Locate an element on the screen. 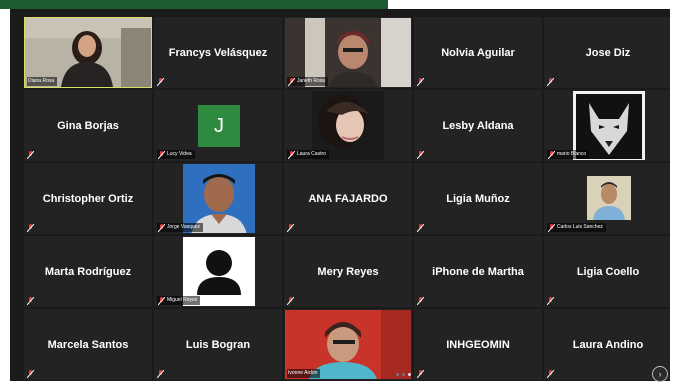  participant-name: Luis Bogran is located at coordinates (218, 344).